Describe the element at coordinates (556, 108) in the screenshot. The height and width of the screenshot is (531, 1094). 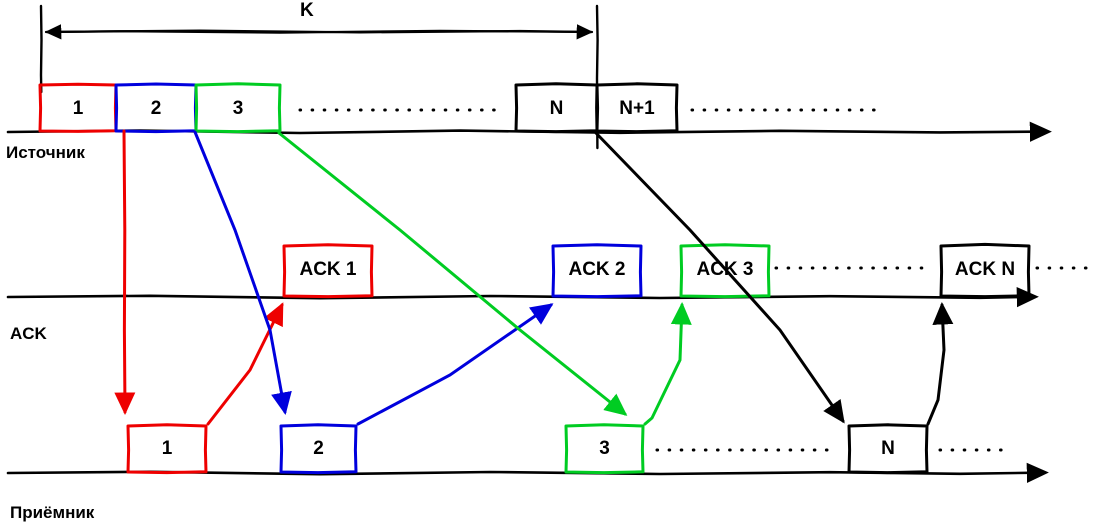
I see `source-frame-box-N` at that location.